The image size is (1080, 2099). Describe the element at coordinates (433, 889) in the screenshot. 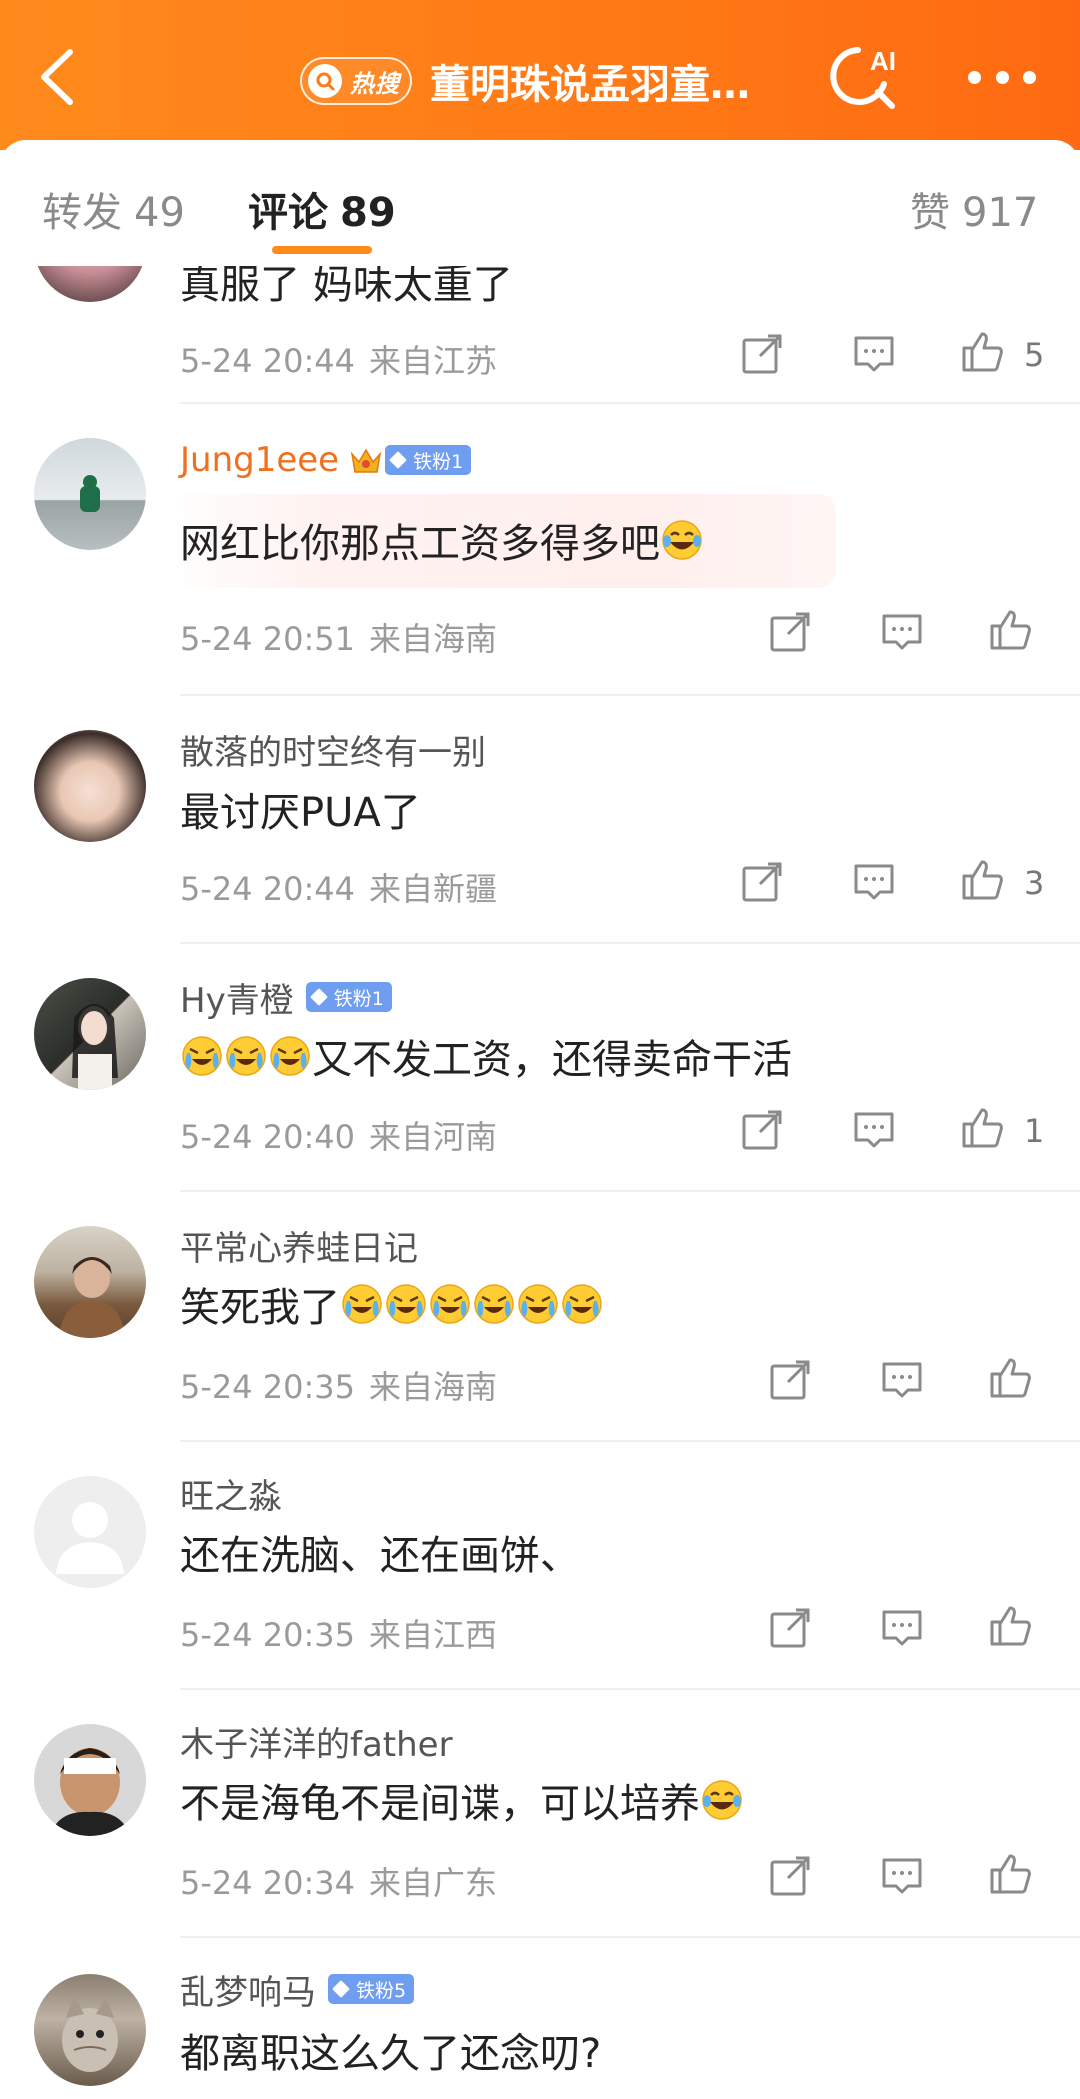

I see `comment-location: 来自新疆` at that location.